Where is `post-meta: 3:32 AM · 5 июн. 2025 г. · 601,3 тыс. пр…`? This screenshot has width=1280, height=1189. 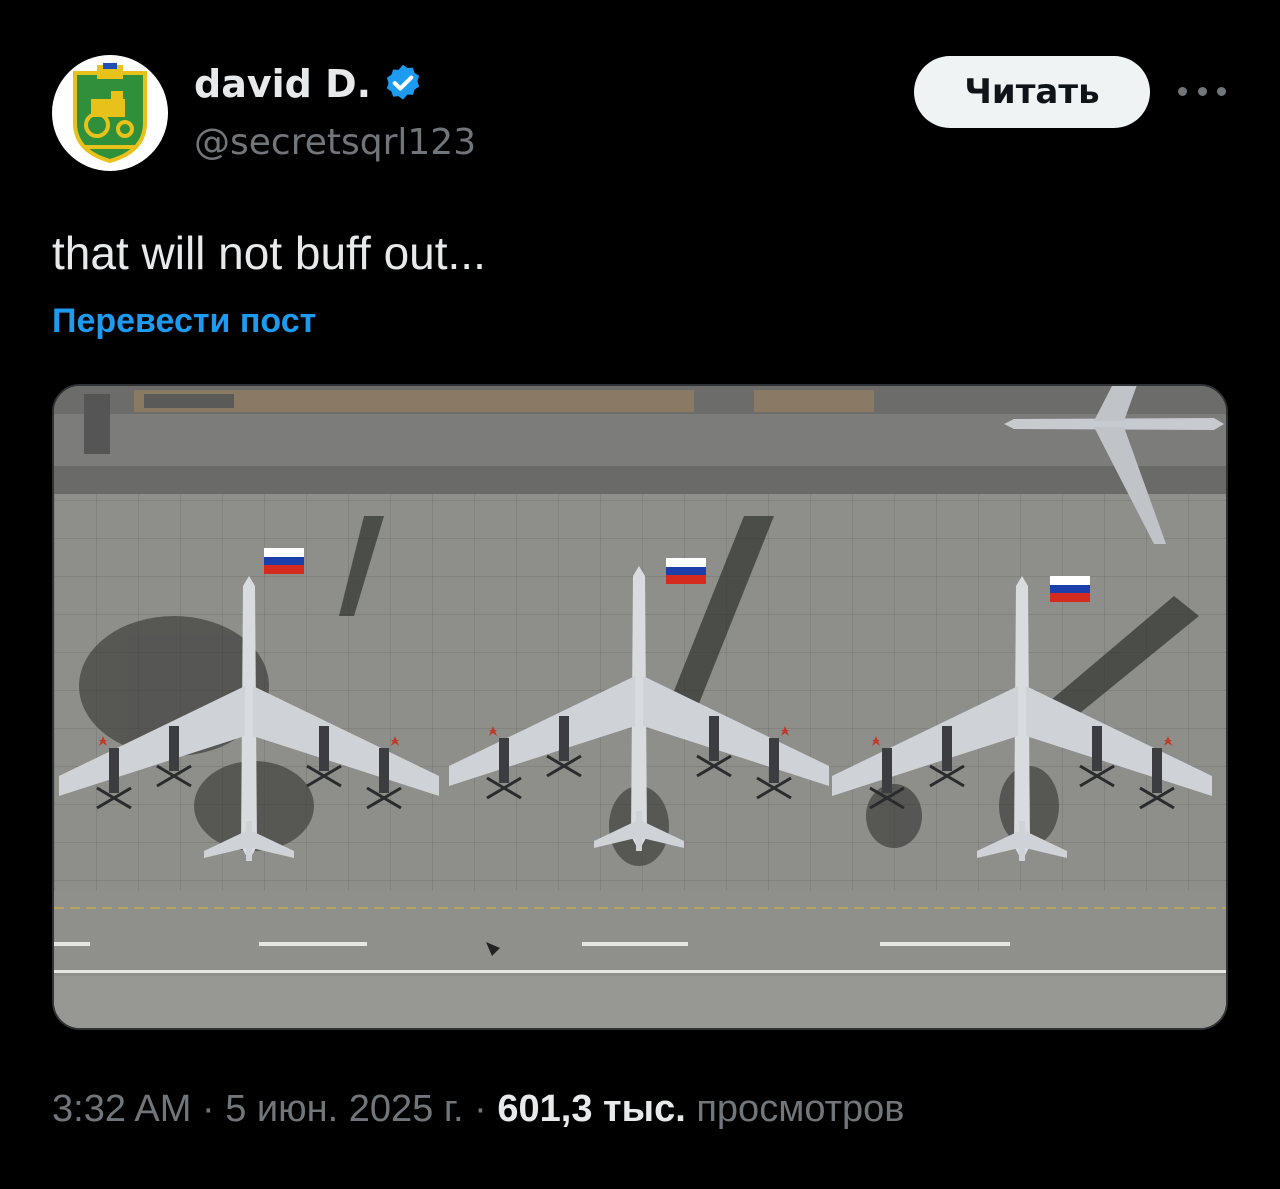
post-meta: 3:32 AM · 5 июн. 2025 г. · 601,3 тыс. пр… is located at coordinates (478, 1109).